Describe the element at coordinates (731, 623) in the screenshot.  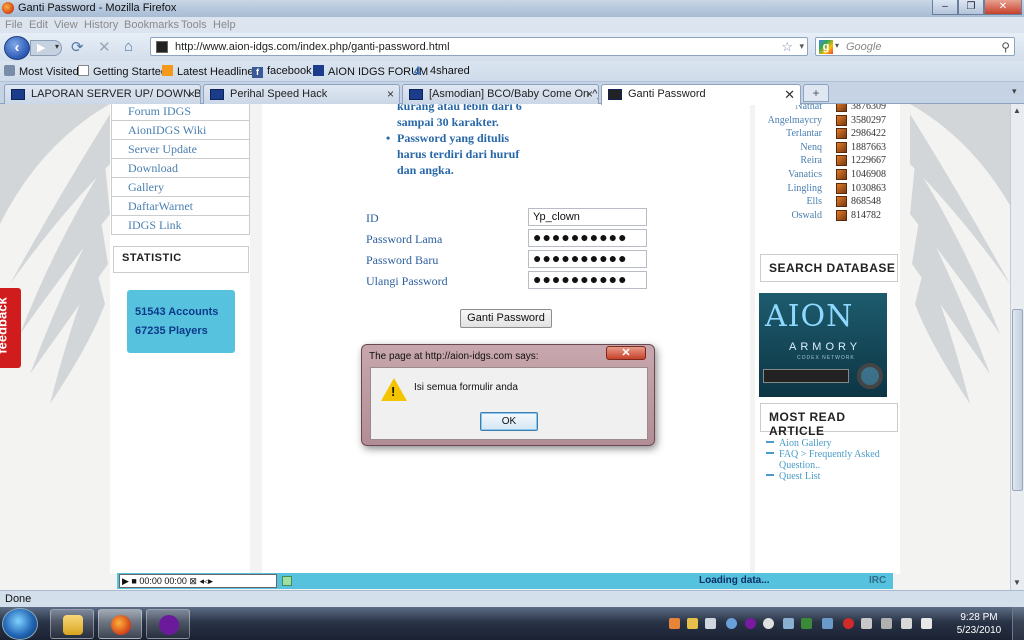
I see `tray-network-icon` at that location.